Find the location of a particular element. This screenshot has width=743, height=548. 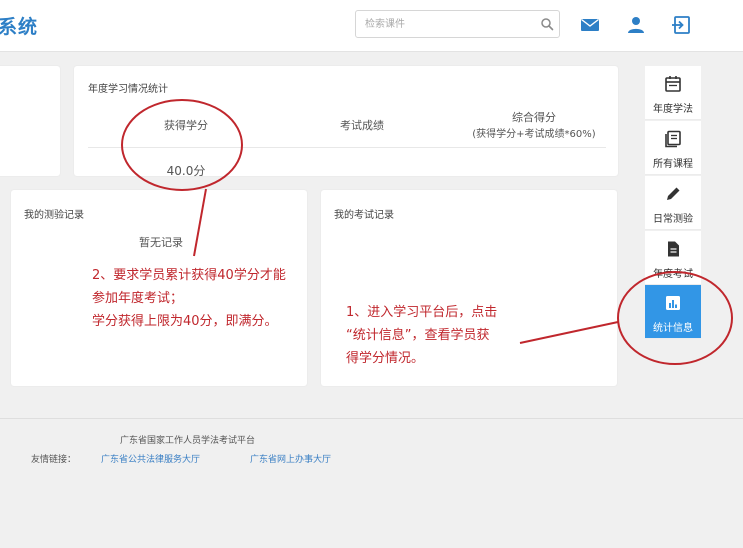

link-online-service-hall: 广东省网上办事大厅 is located at coordinates (290, 458).